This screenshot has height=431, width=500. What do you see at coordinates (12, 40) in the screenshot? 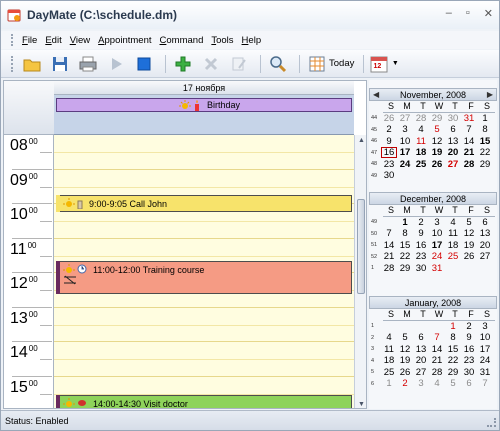
I see `menubar-grip` at bounding box center [12, 40].